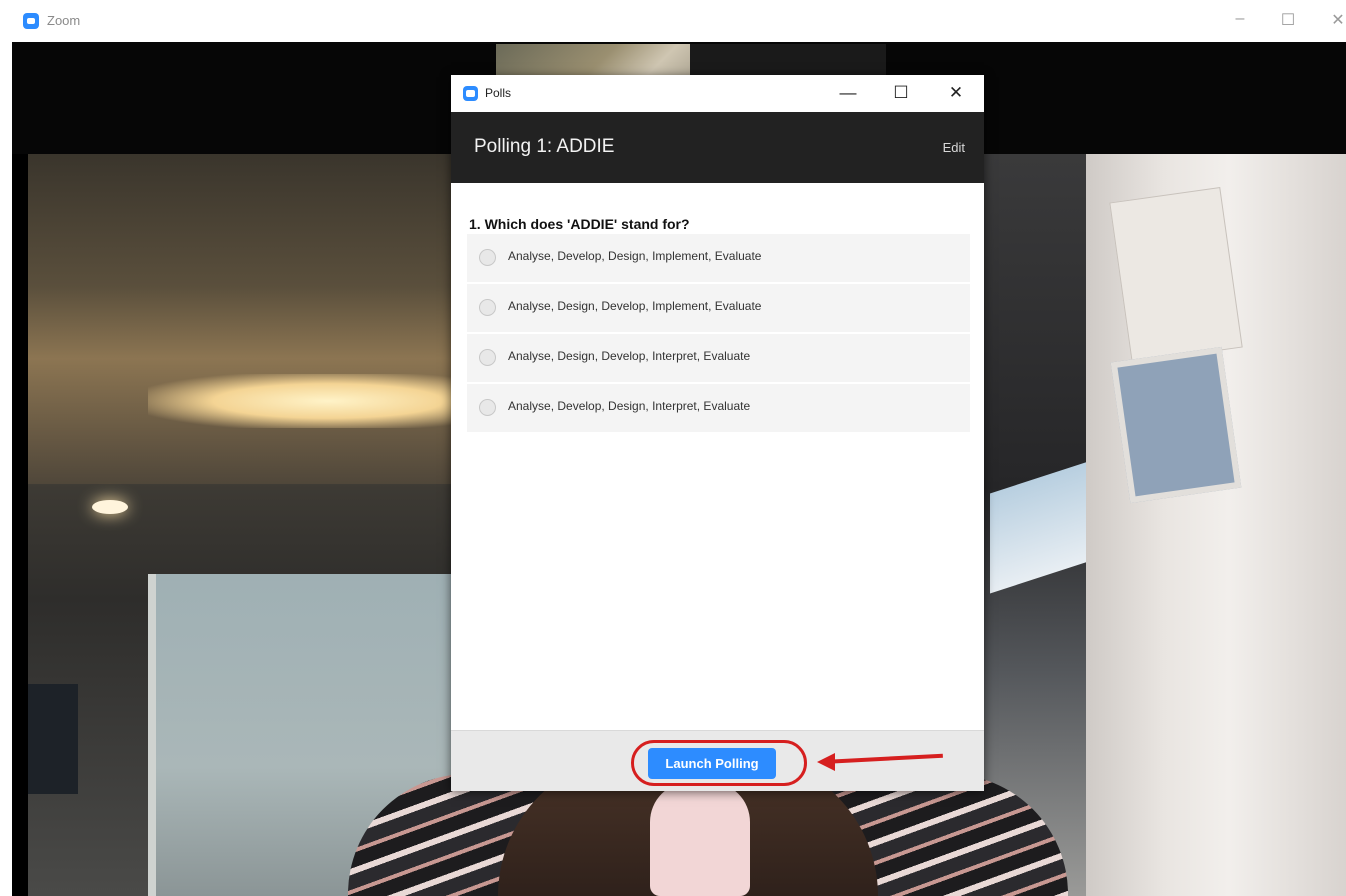  What do you see at coordinates (882, 758) in the screenshot?
I see `annotation-arrow` at bounding box center [882, 758].